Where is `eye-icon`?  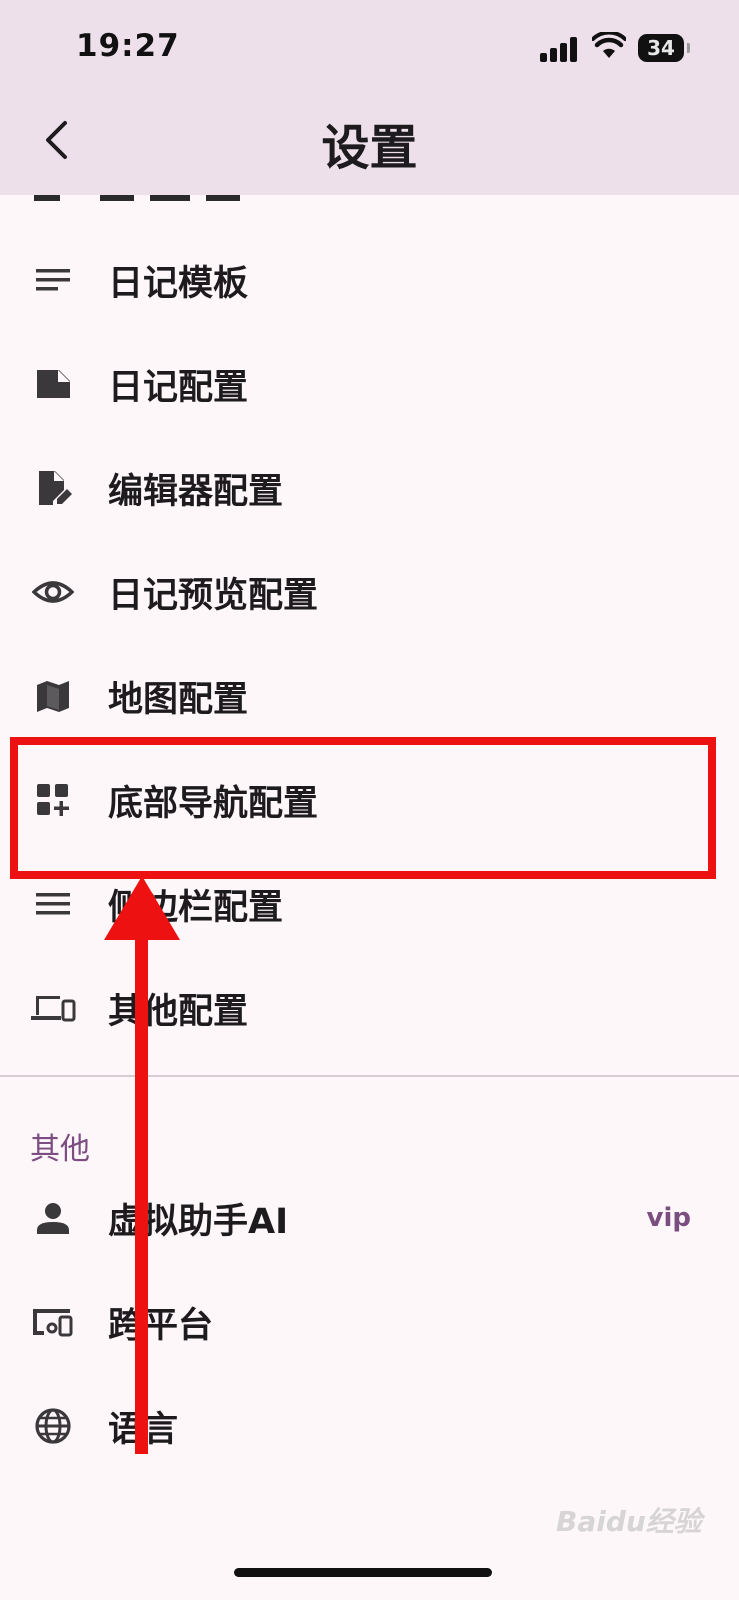
eye-icon is located at coordinates (53, 592).